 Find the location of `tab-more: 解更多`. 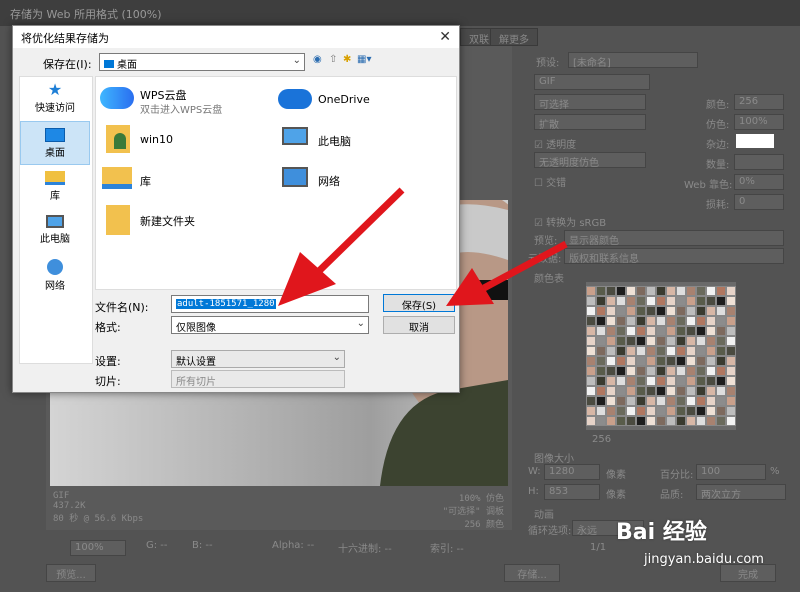

tab-more: 解更多 is located at coordinates (514, 37).